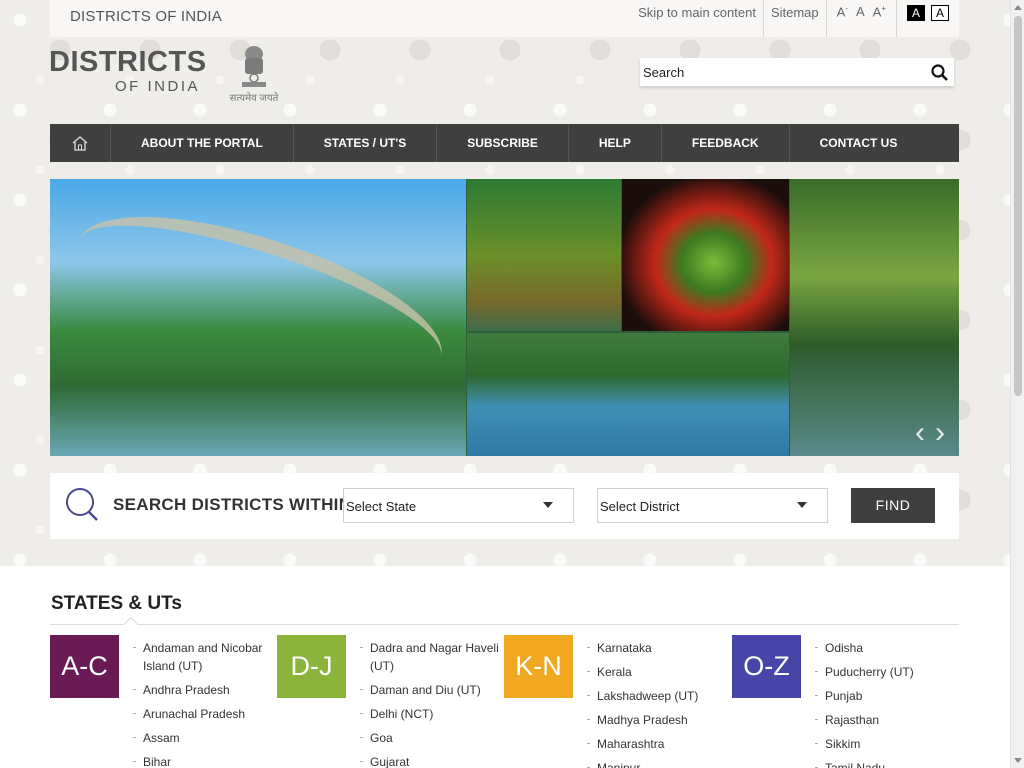 The height and width of the screenshot is (768, 1024). What do you see at coordinates (210, 690) in the screenshot?
I see `state-link: Andhra Pradesh` at bounding box center [210, 690].